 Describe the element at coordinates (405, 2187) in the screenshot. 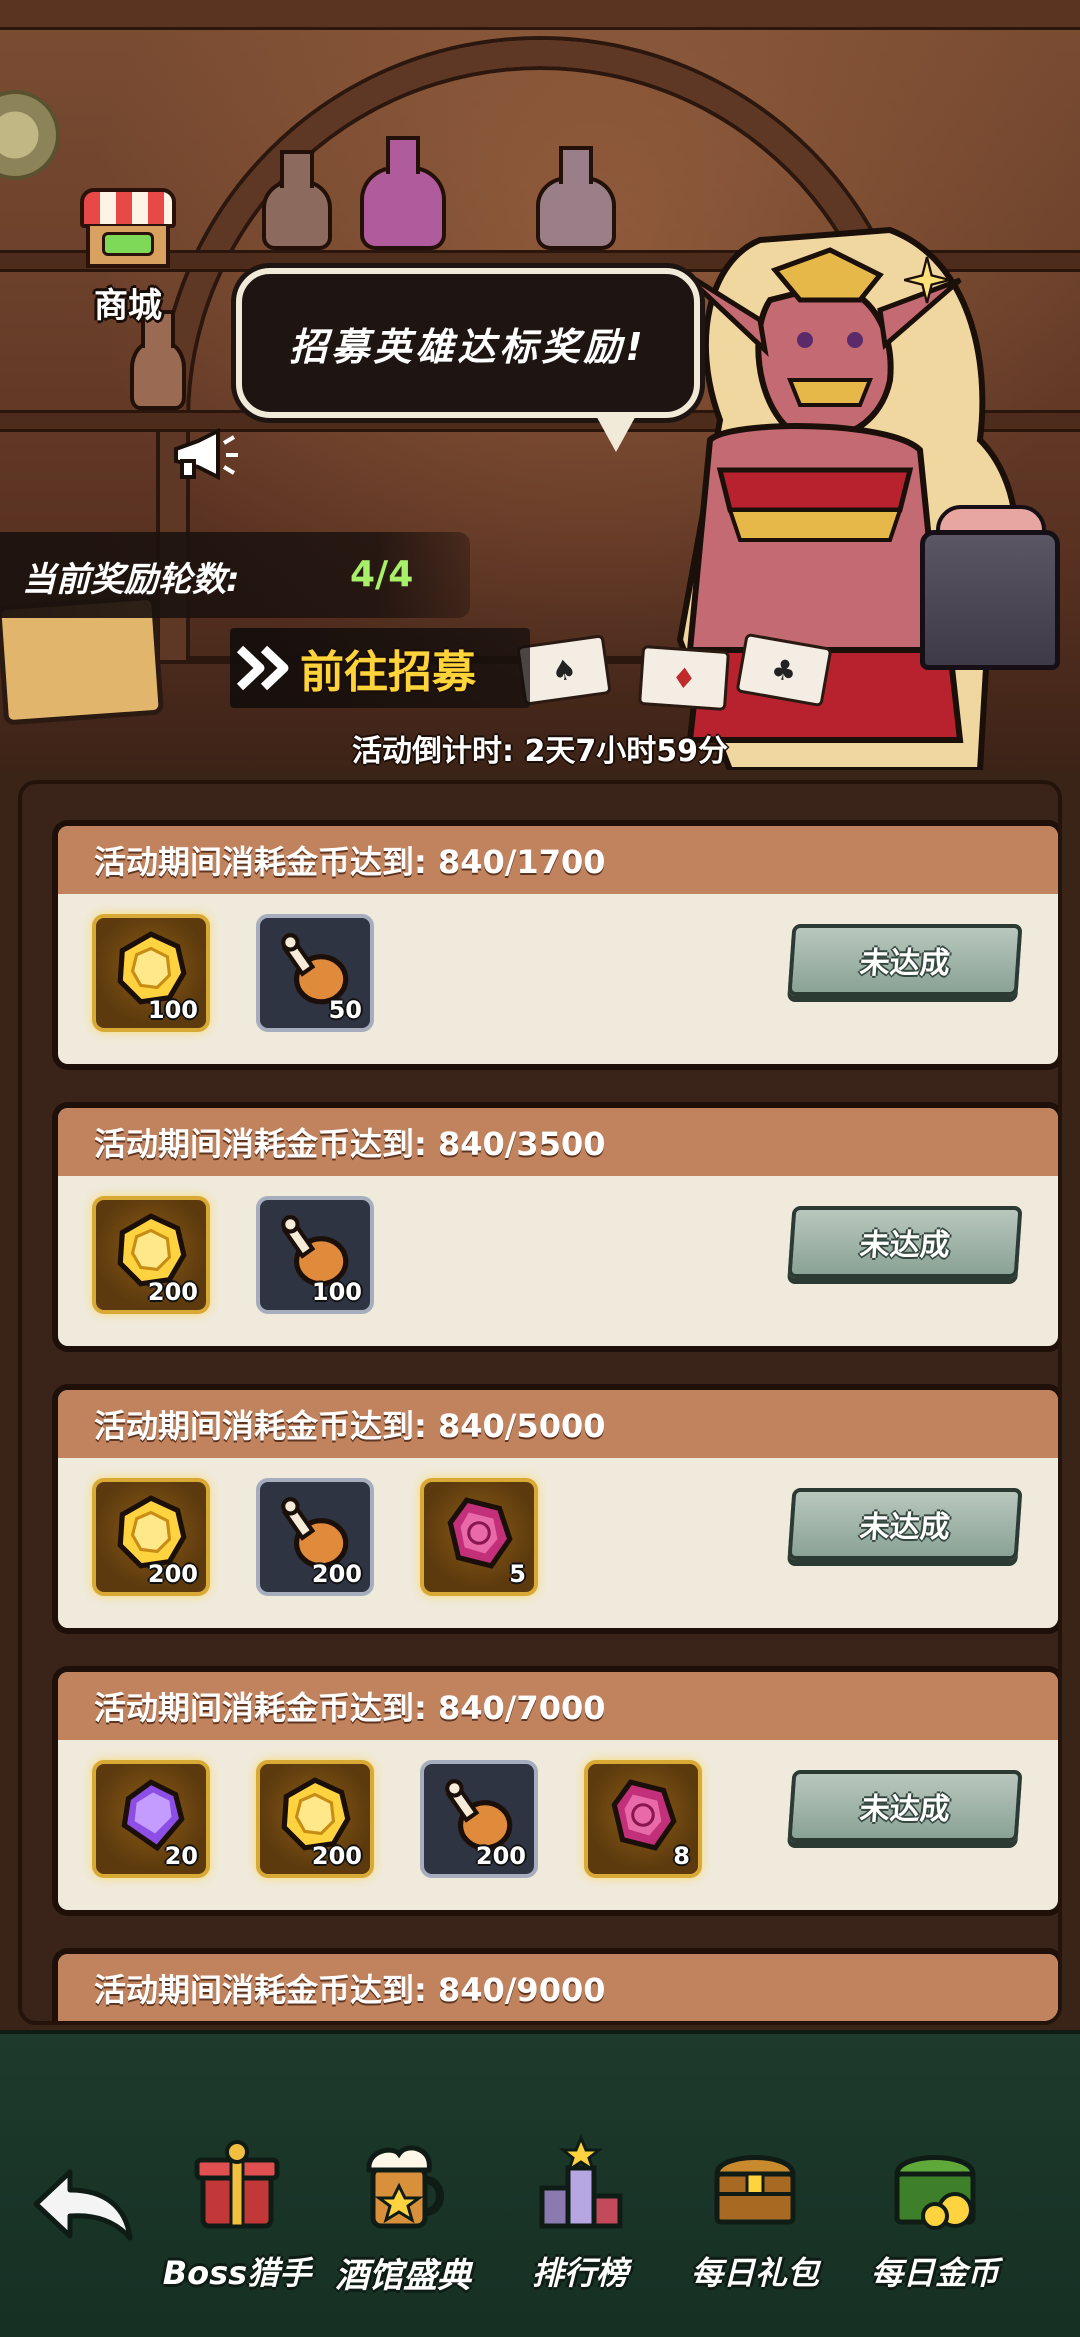

I see `beer-mug-icon` at that location.